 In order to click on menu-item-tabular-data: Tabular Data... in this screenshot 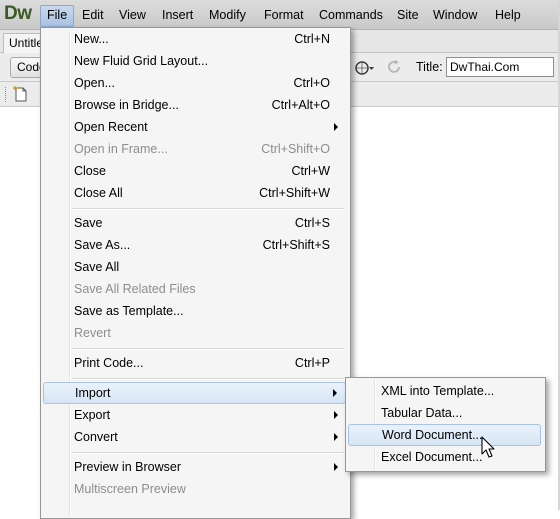, I will do `click(444, 413)`.